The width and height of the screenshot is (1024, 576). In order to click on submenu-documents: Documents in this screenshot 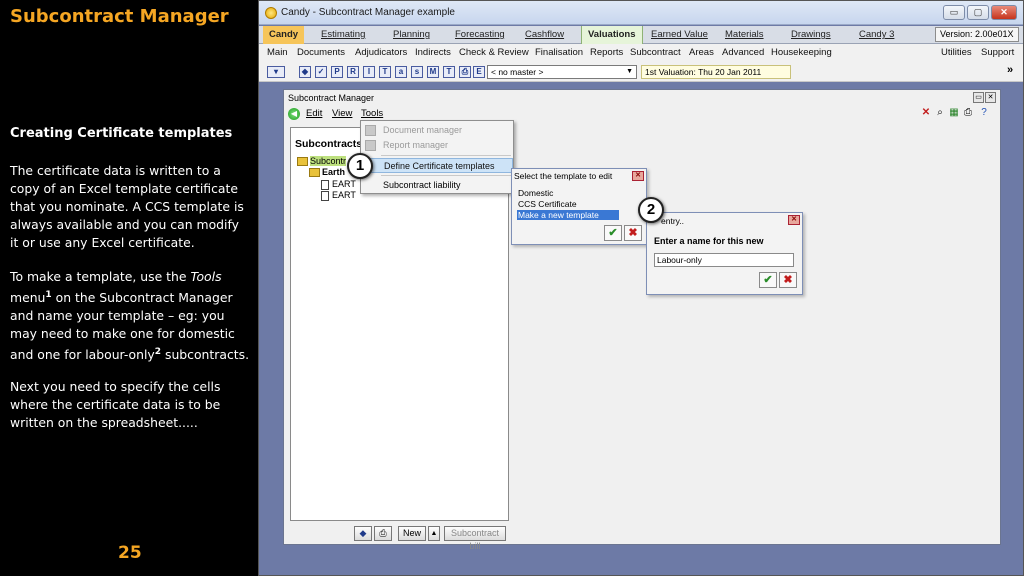, I will do `click(321, 53)`.